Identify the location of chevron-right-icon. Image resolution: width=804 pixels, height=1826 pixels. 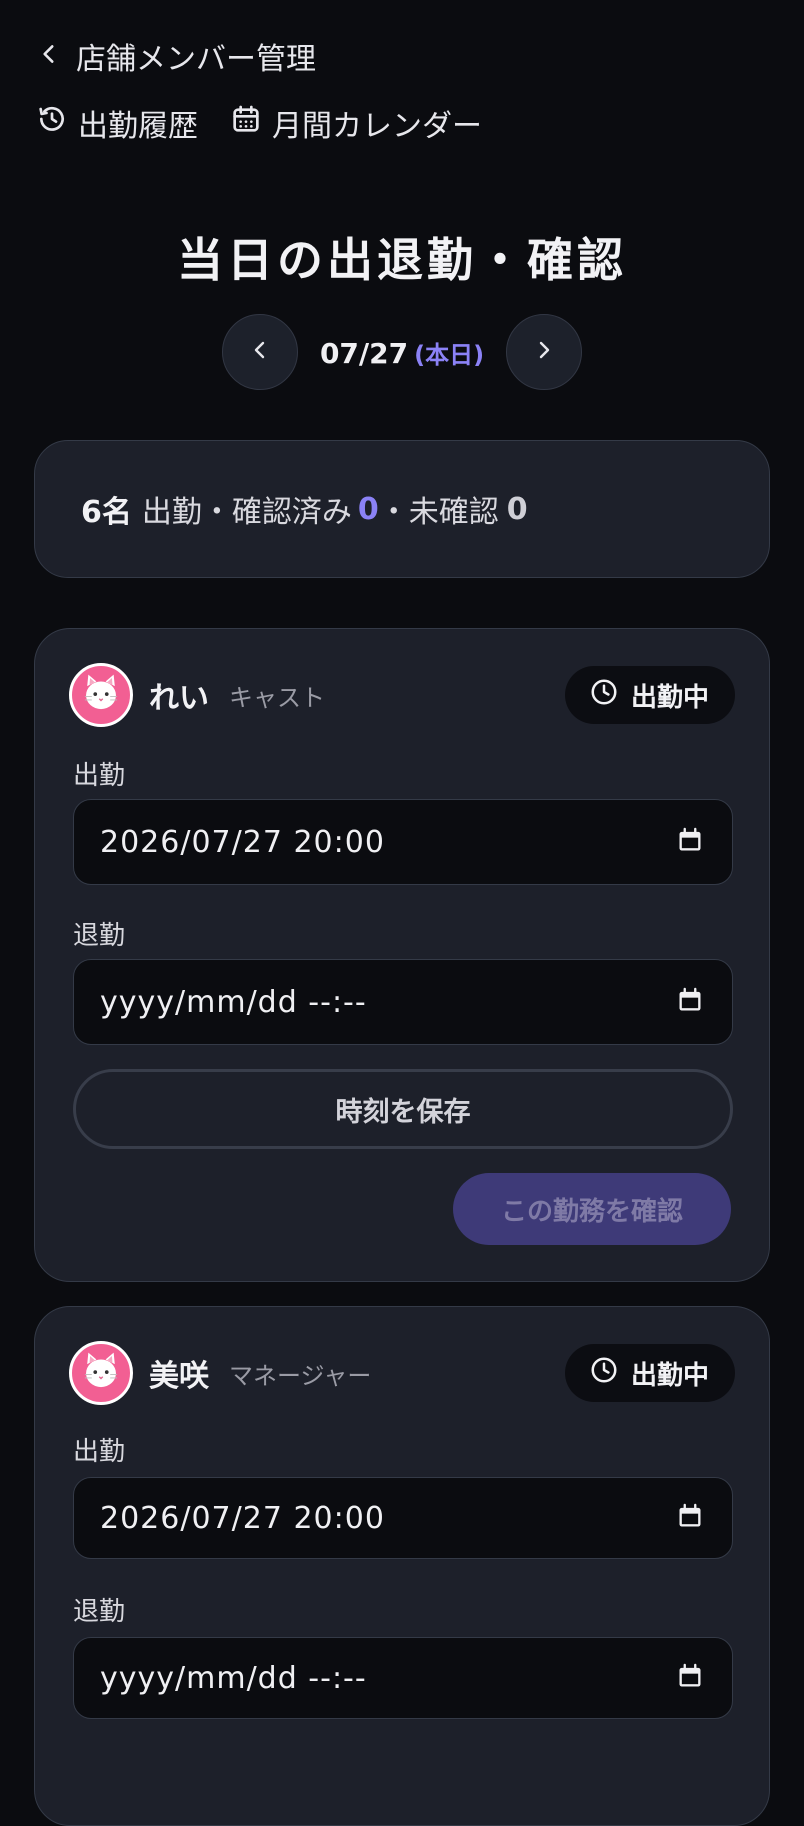
(544, 352).